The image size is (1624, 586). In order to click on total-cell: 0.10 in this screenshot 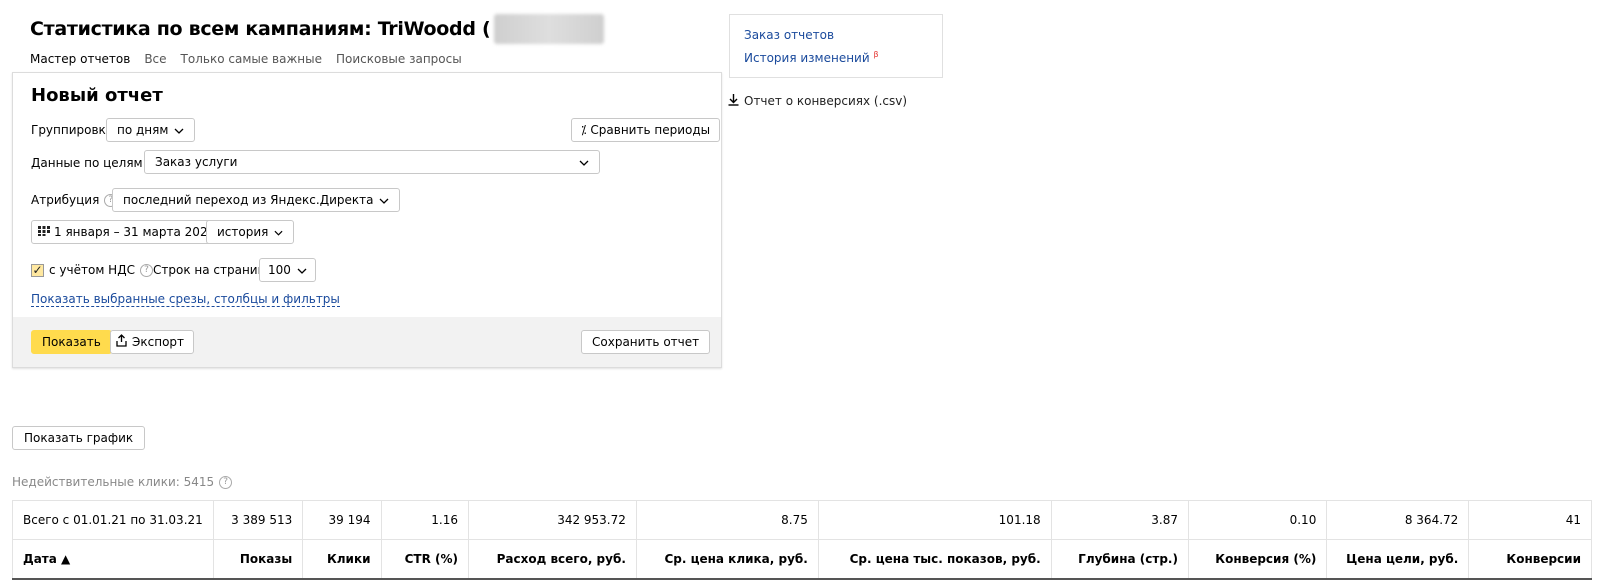, I will do `click(1257, 520)`.